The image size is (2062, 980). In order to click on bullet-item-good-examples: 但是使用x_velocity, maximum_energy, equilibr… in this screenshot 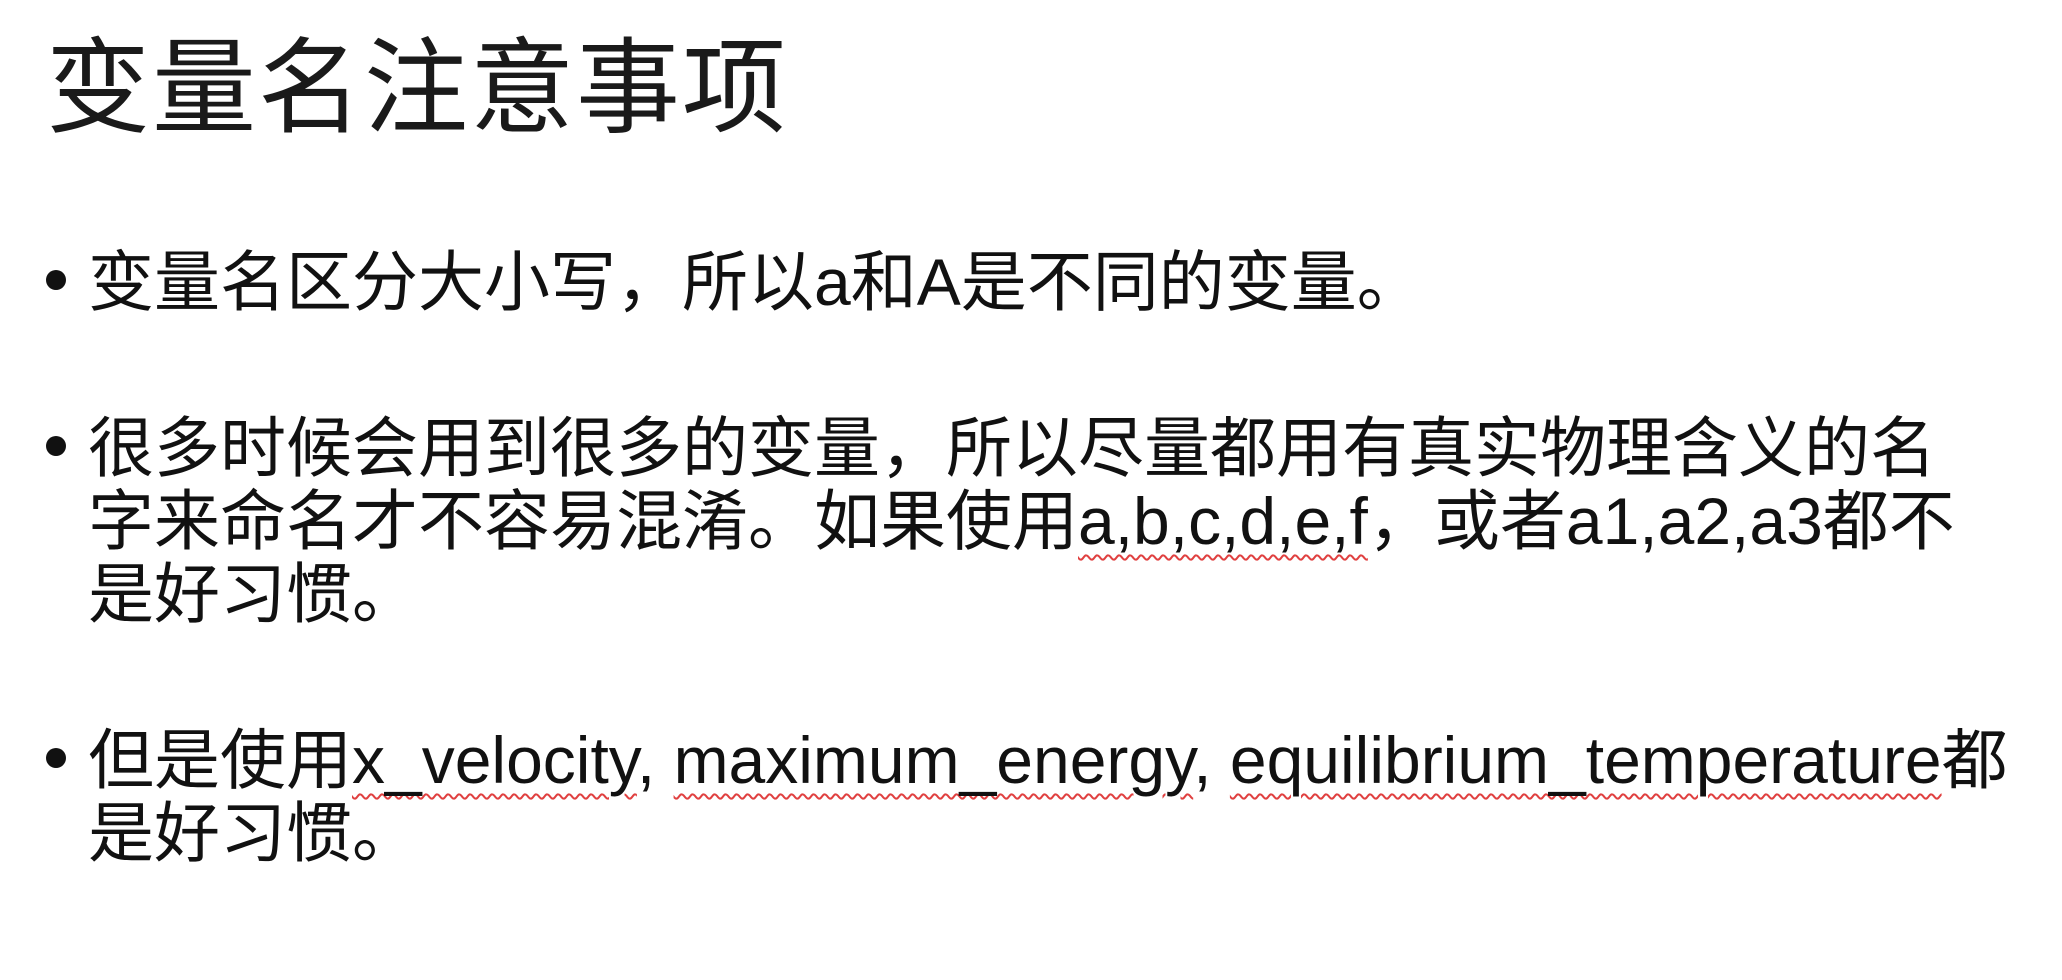, I will do `click(1039, 797)`.